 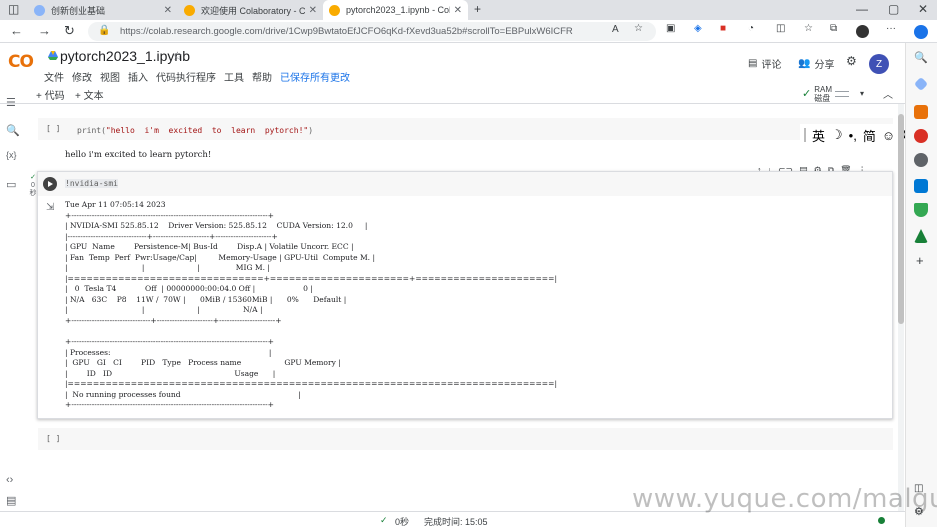 What do you see at coordinates (780, 28) in the screenshot?
I see `split-screen-icon: ◫` at bounding box center [780, 28].